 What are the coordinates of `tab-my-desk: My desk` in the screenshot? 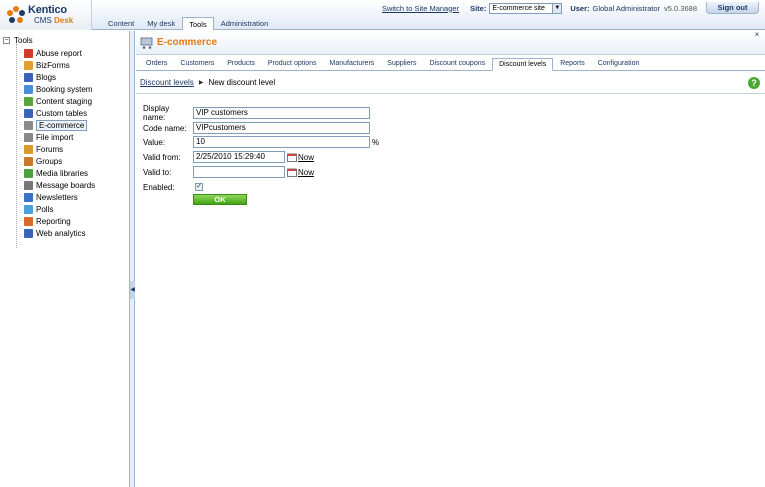 It's located at (161, 23).